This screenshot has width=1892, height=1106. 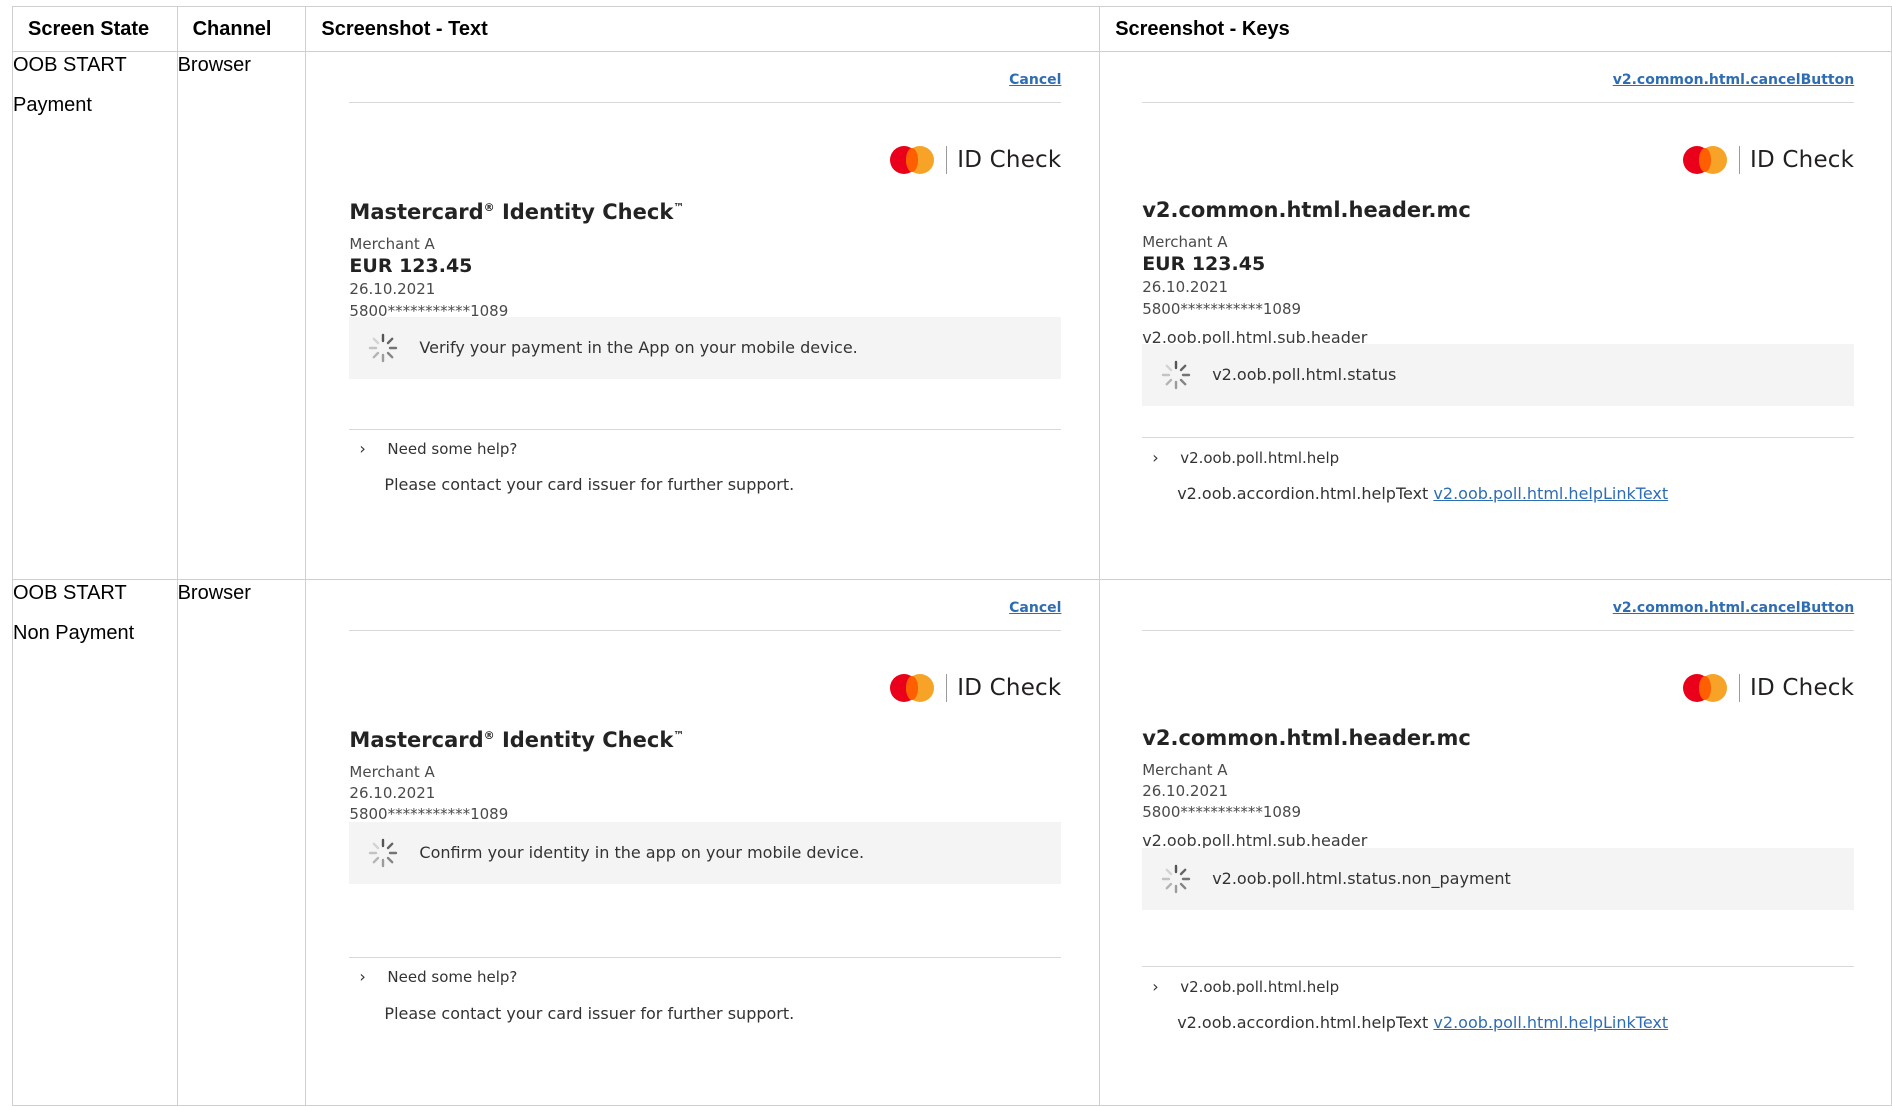 I want to click on status-box: v2.oob.poll.html.status, so click(x=1498, y=375).